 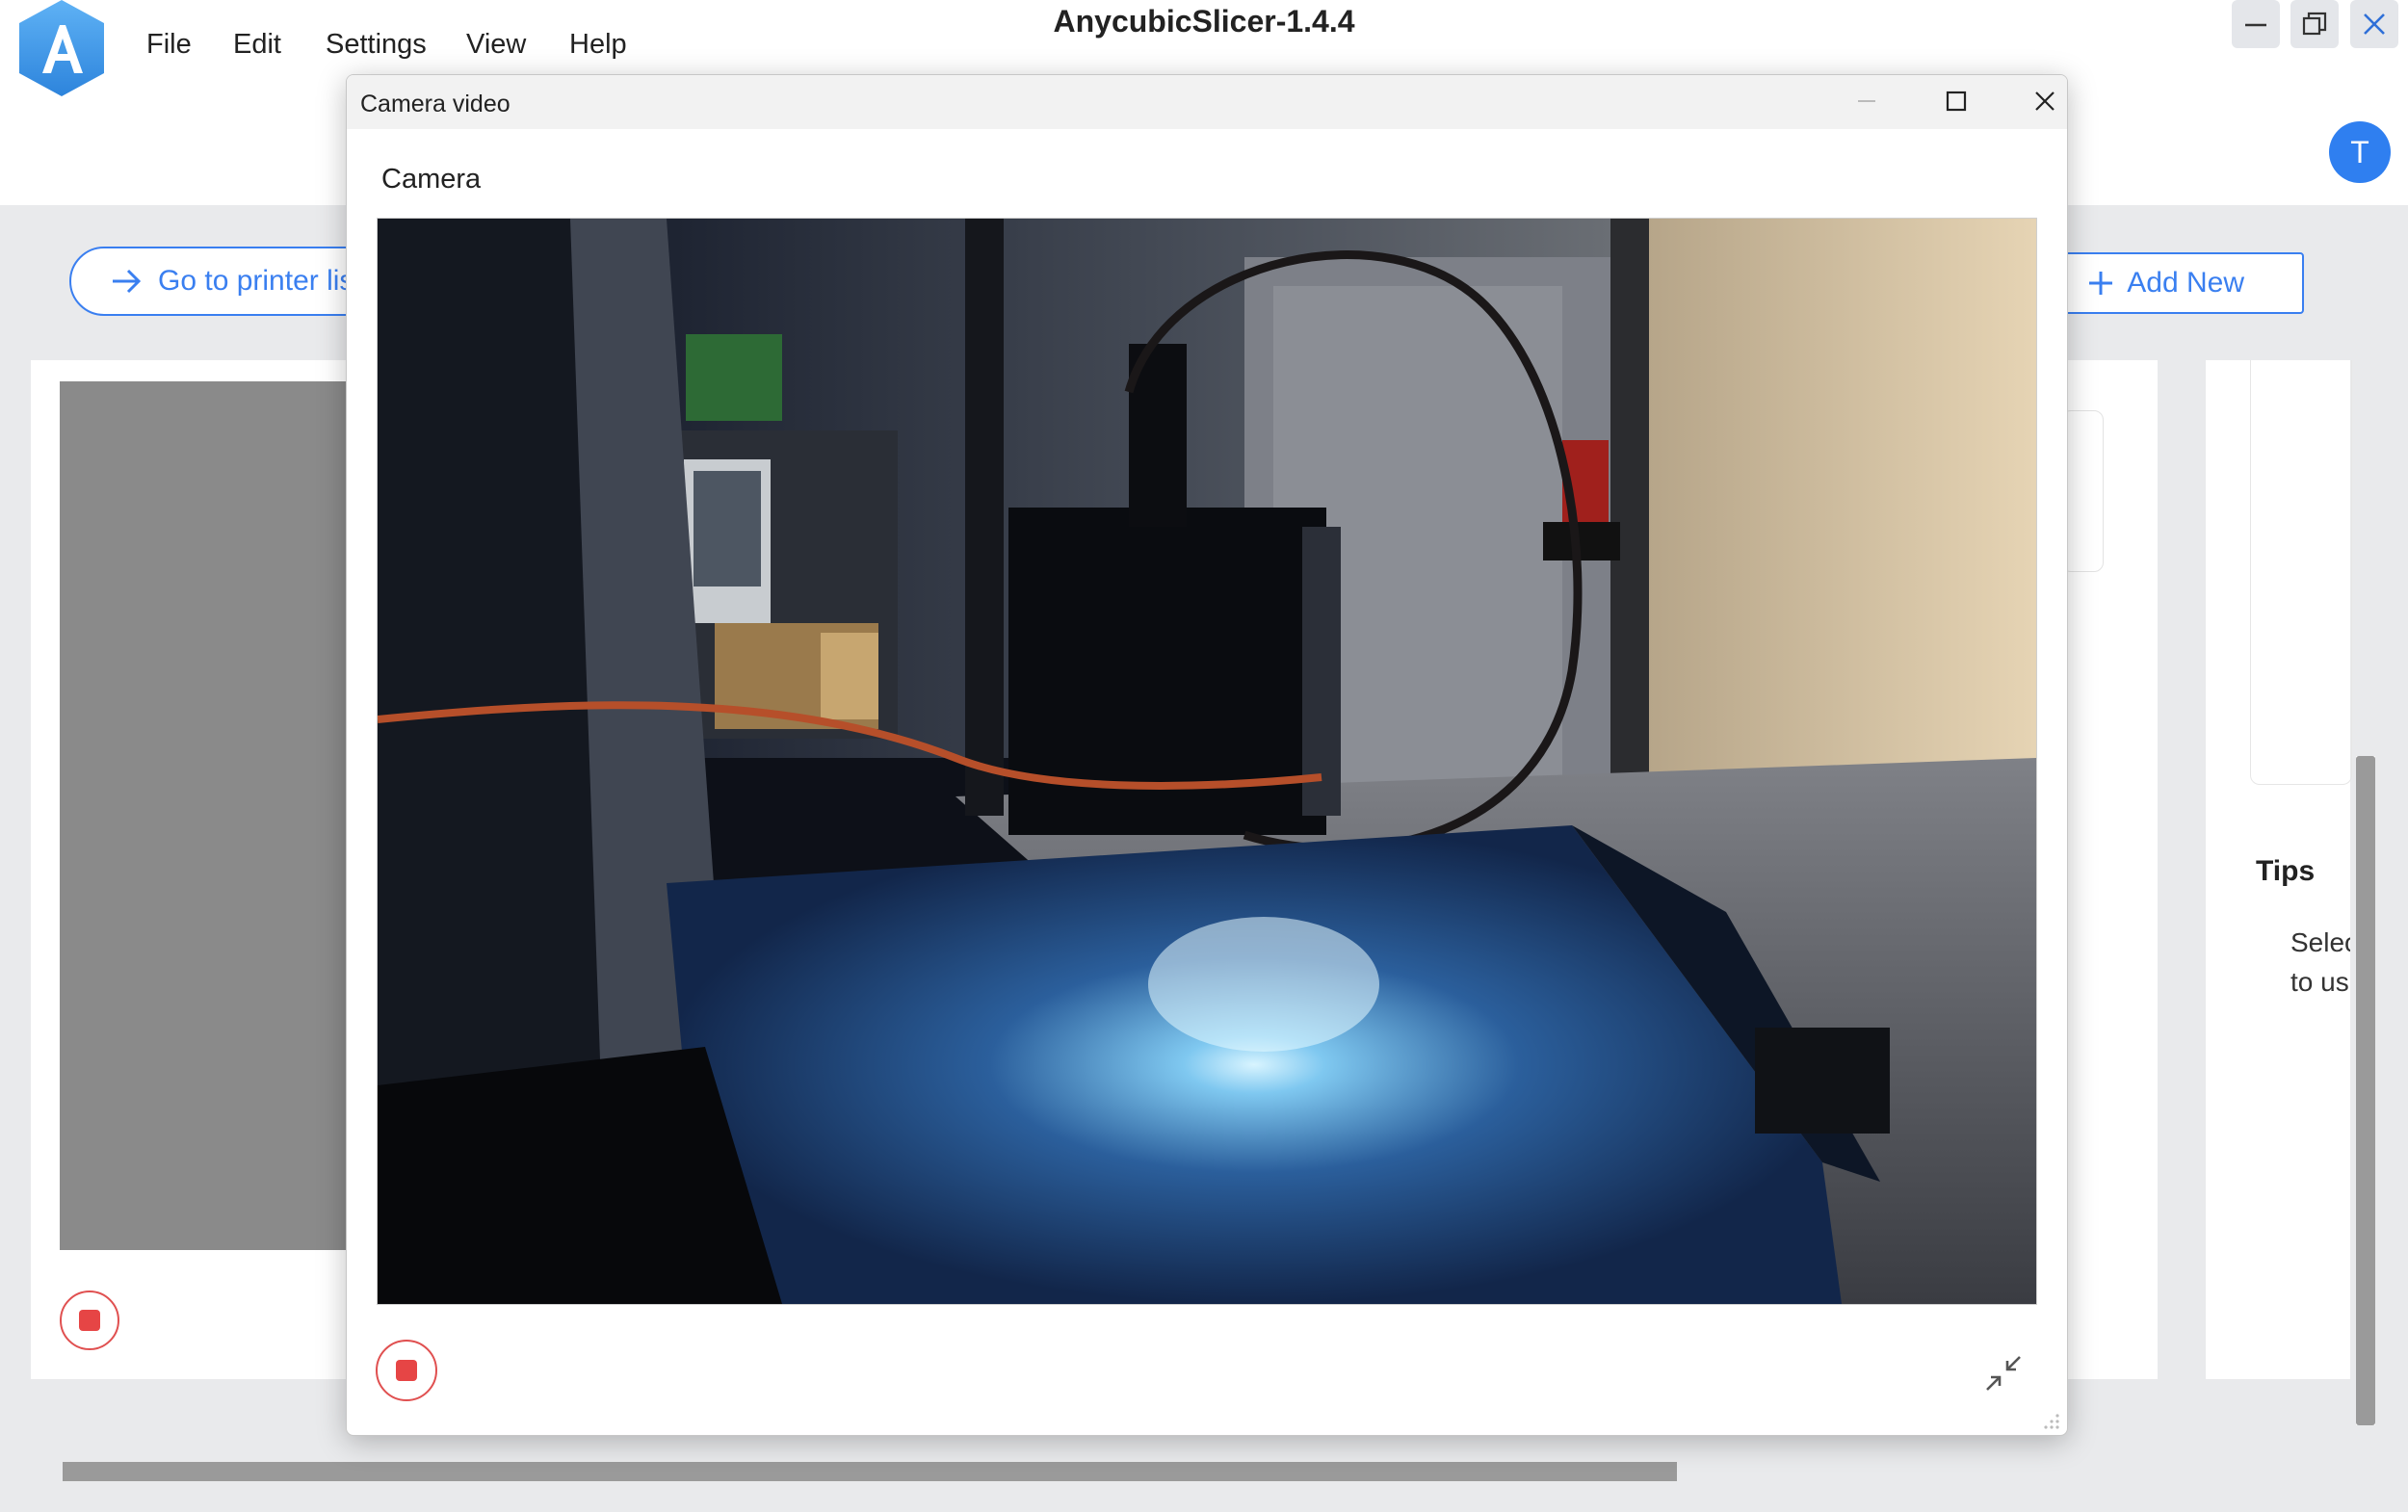 What do you see at coordinates (256, 281) in the screenshot?
I see `go-to-printer-list-label: Go to printer lis` at bounding box center [256, 281].